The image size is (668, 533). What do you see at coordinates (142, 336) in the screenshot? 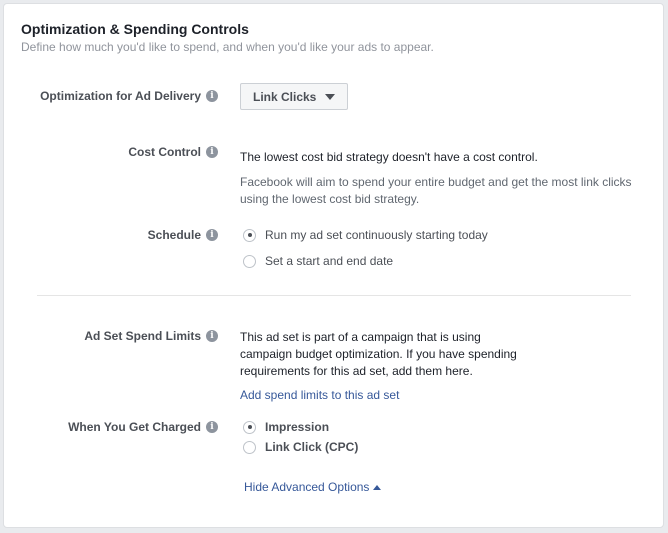
I see `spend-limits-label: Ad Set Spend Limits` at bounding box center [142, 336].